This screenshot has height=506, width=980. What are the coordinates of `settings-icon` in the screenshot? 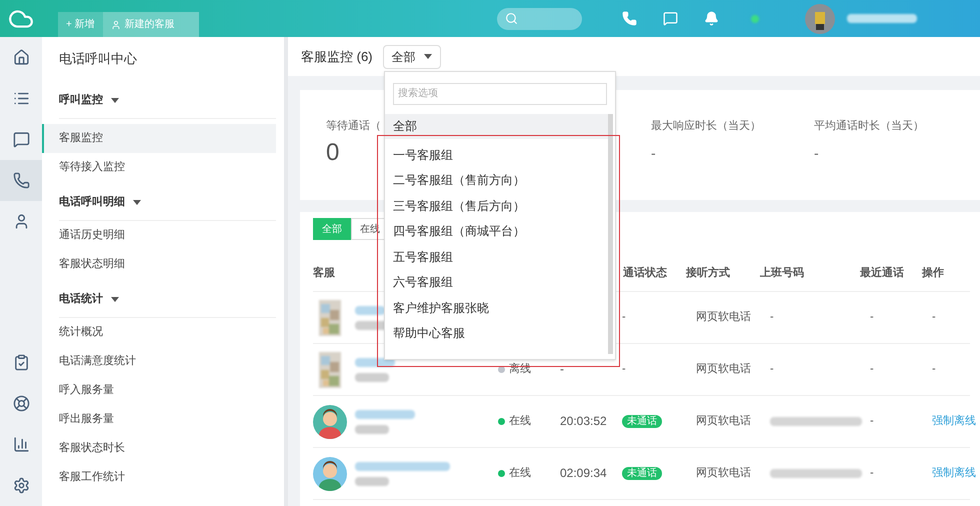 It's located at (21, 485).